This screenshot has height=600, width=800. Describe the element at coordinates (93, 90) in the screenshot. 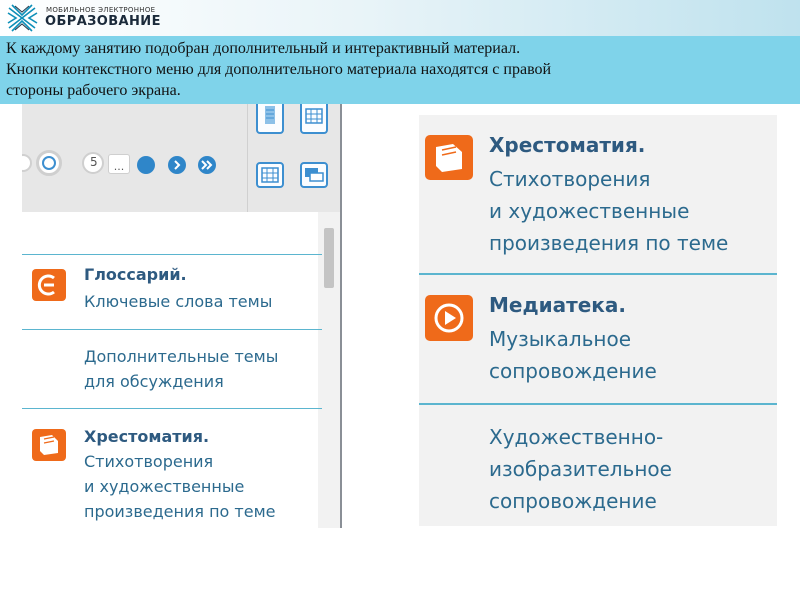

I see `description-line-3: стороны рабочего экрана.` at that location.